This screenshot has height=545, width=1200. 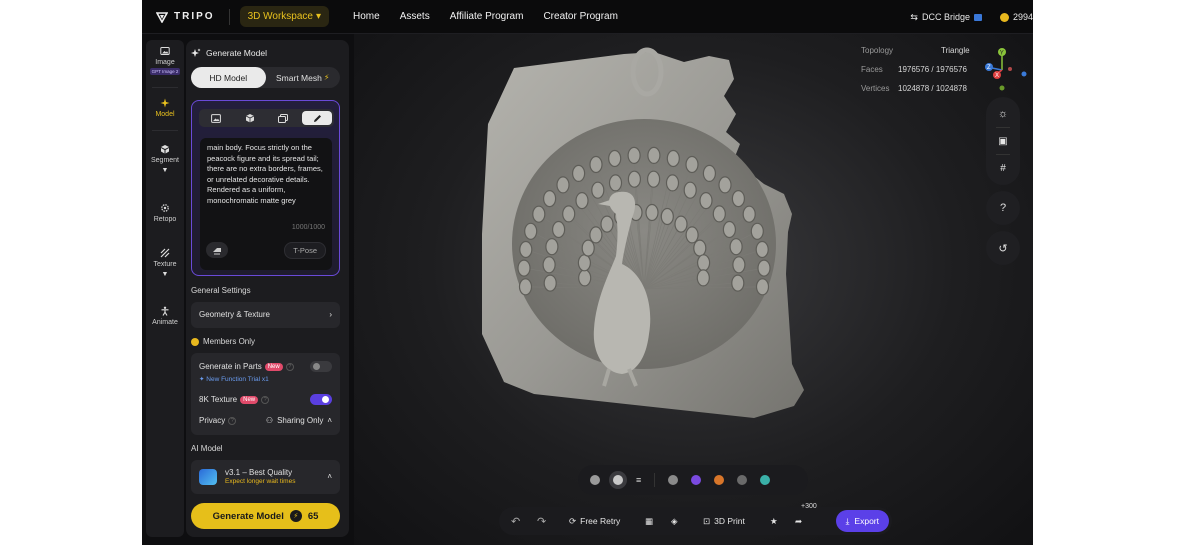 I want to click on lighting-sun-icon: ☼, so click(x=1003, y=114).